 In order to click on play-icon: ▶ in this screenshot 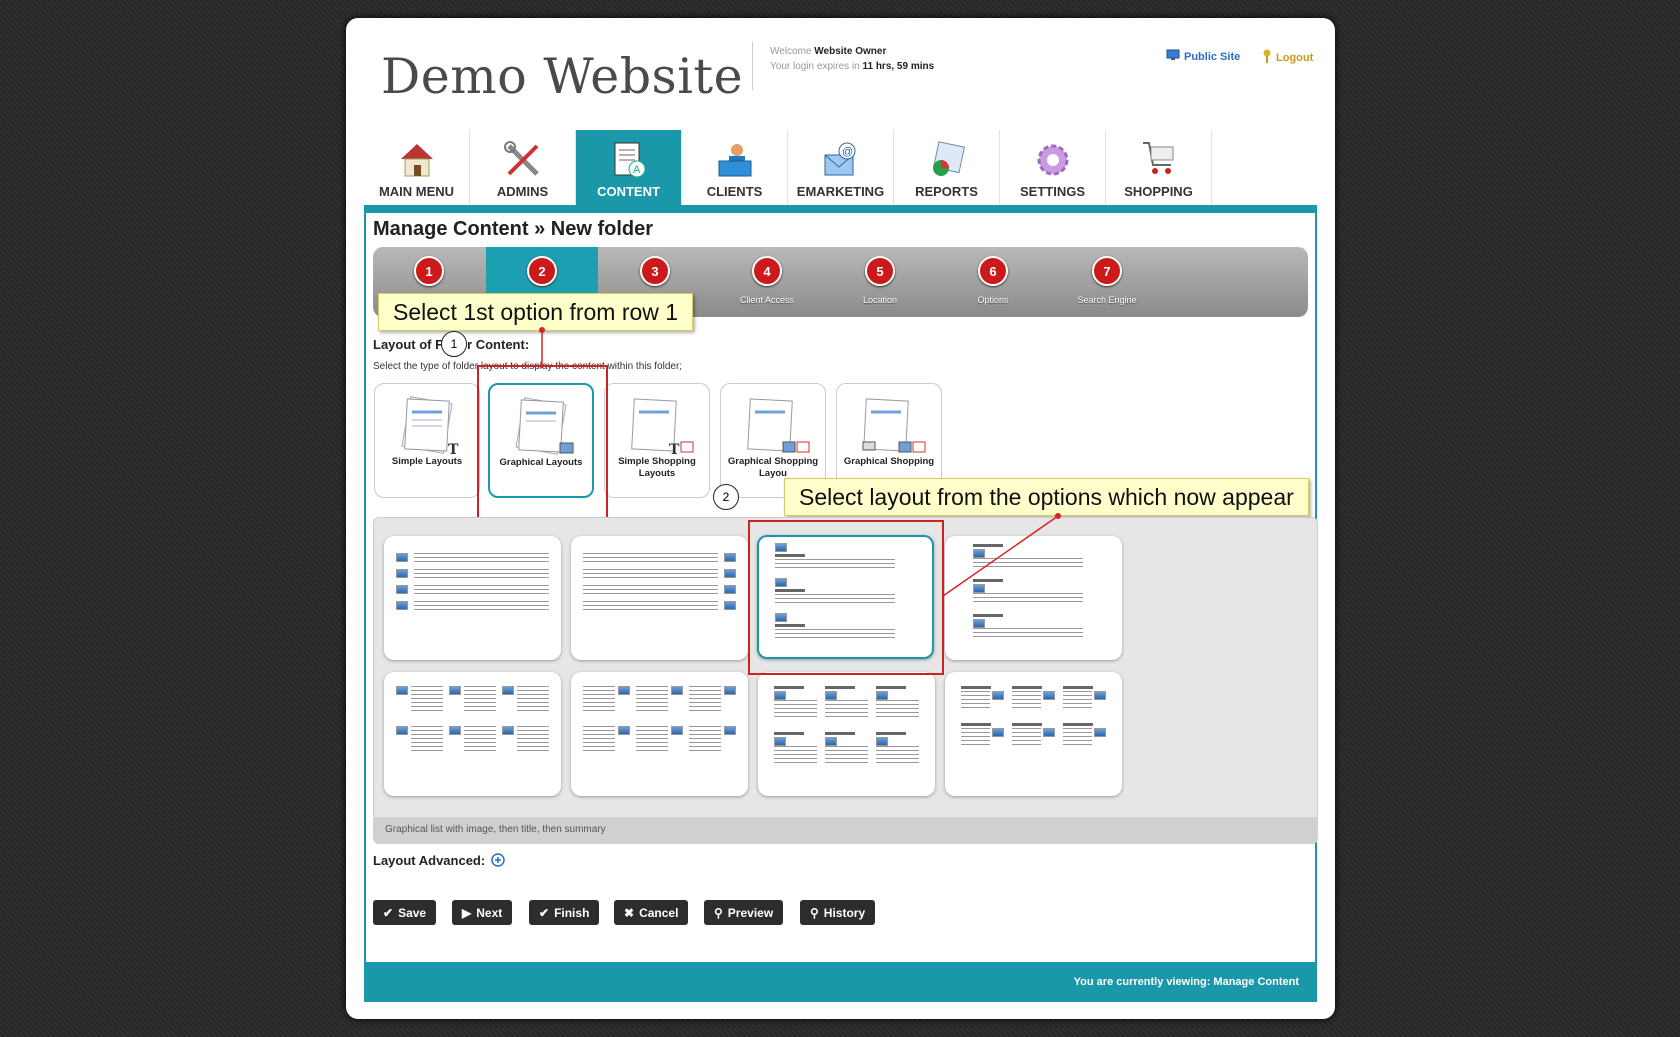, I will do `click(467, 912)`.